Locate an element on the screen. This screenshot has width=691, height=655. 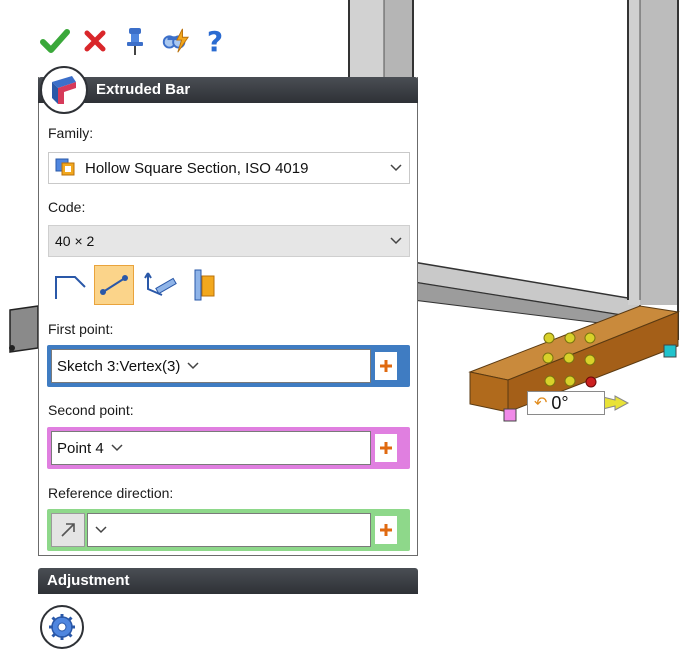
rotation-angle-input: ↶ 0° is located at coordinates (566, 403).